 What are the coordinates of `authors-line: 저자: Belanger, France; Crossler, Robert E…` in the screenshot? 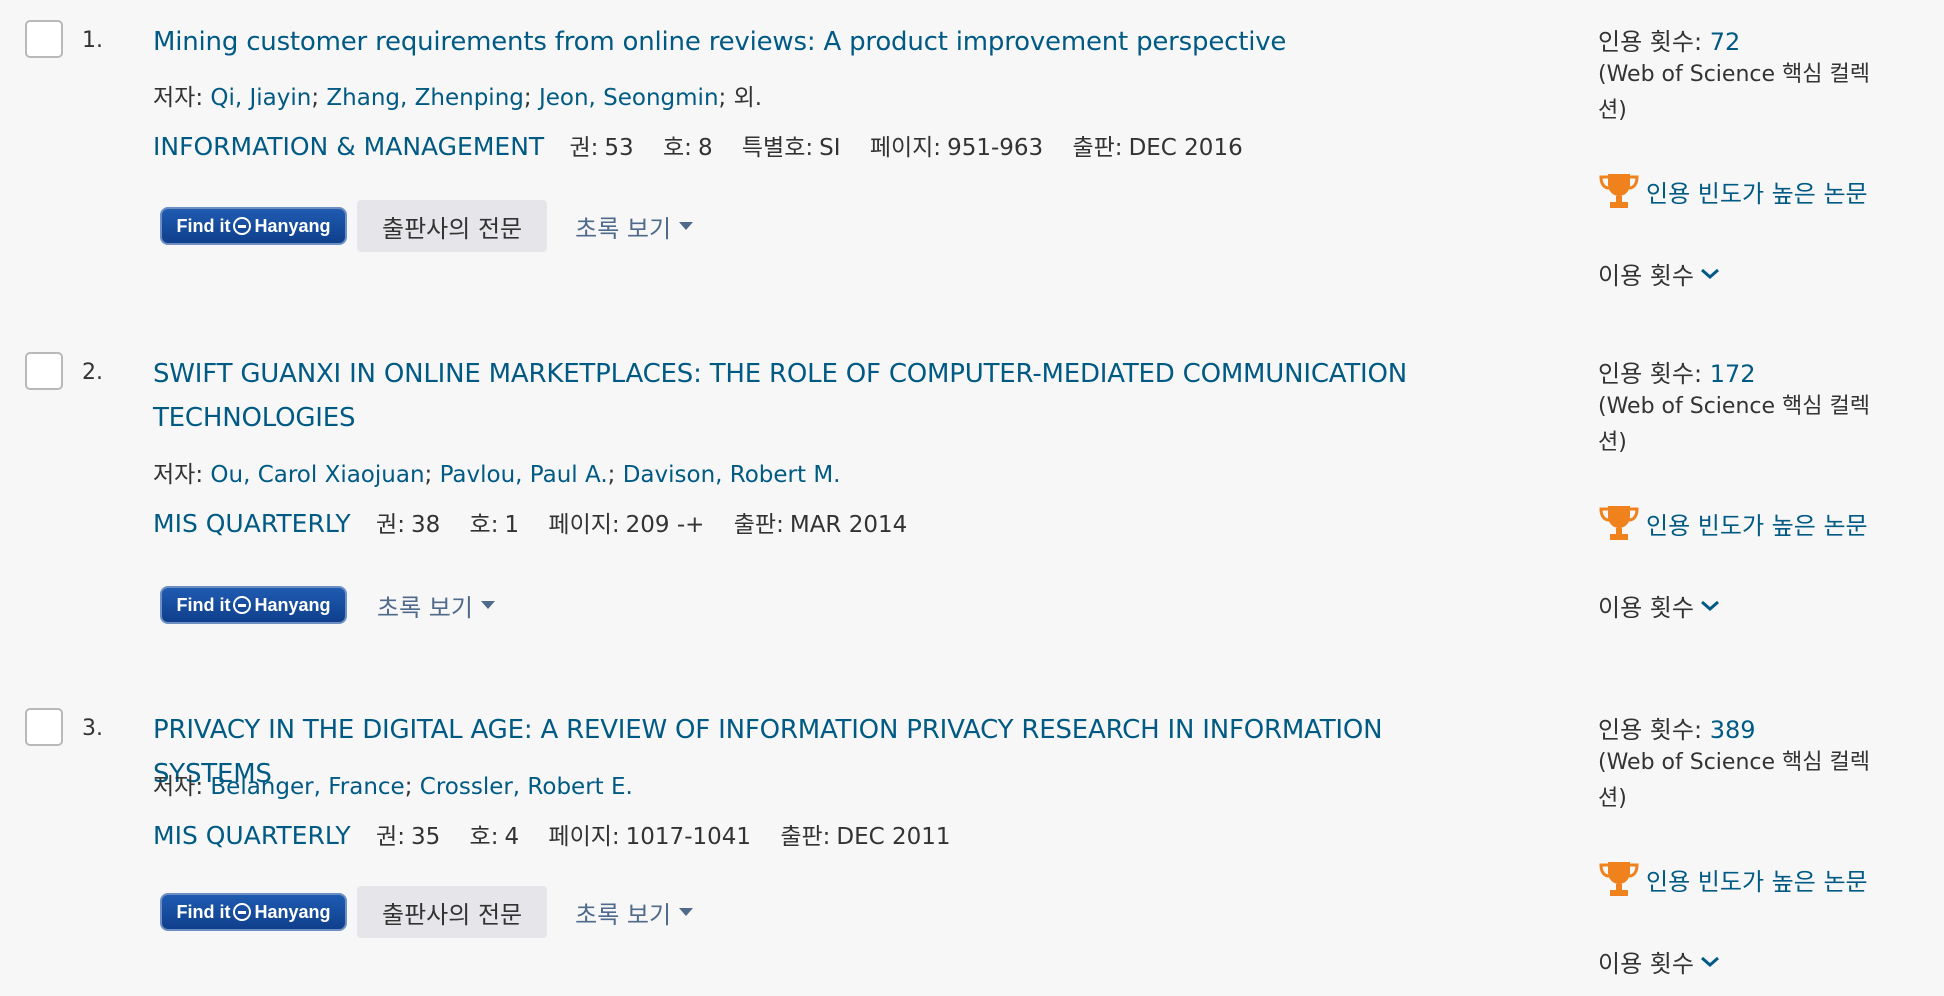 It's located at (393, 787).